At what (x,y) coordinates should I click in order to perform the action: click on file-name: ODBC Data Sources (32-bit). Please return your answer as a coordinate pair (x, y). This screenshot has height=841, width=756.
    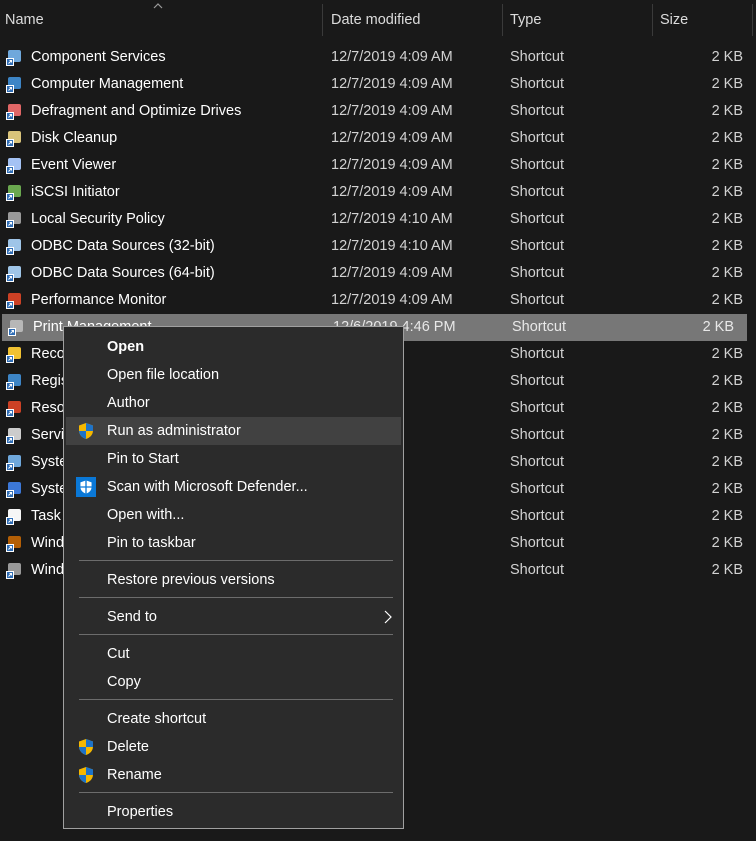
    Looking at the image, I should click on (123, 246).